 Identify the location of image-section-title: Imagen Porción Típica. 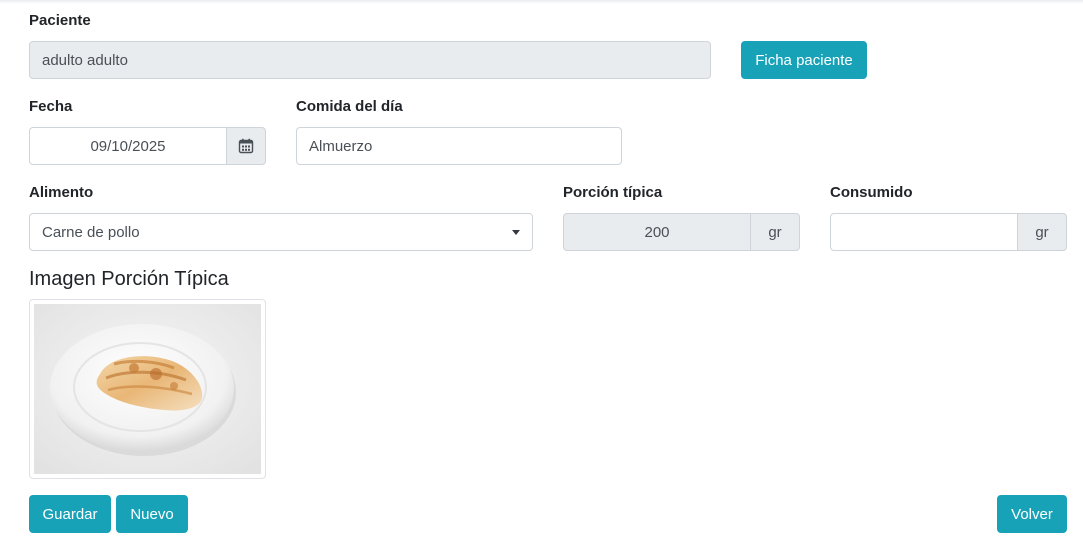
(129, 279).